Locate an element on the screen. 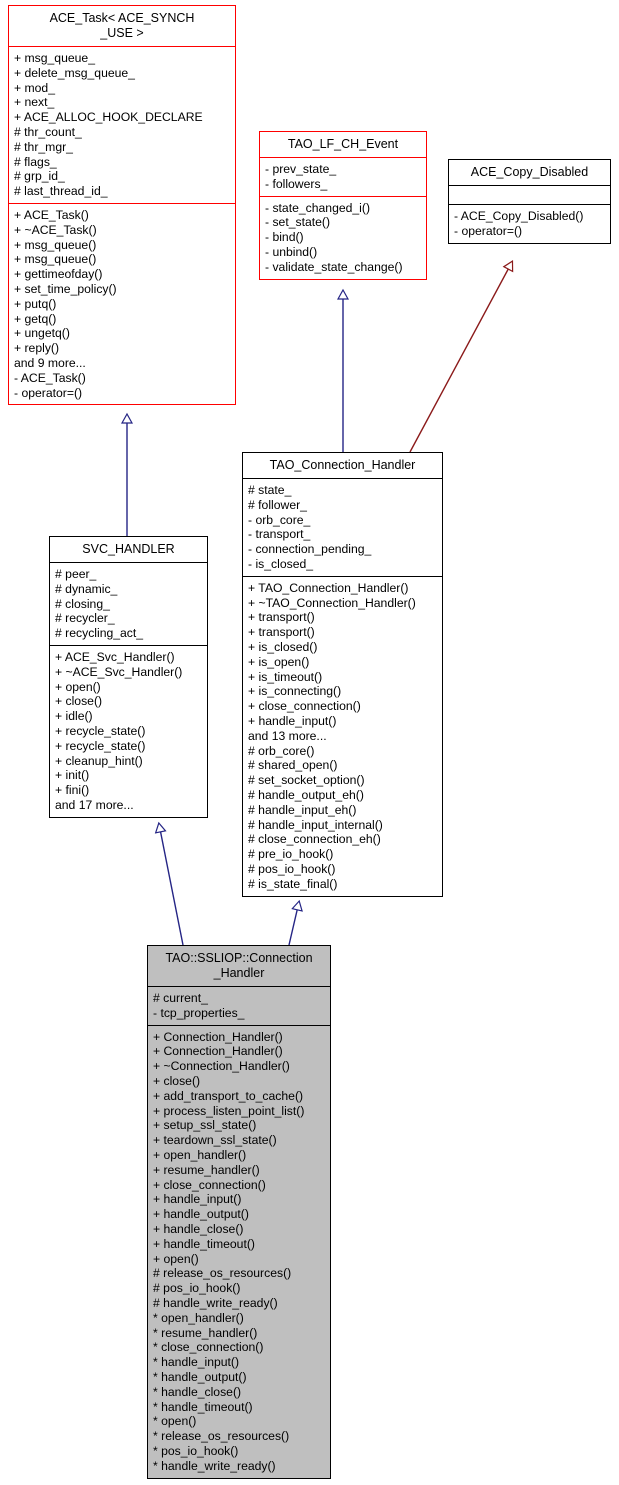 This screenshot has height=1485, width=619. class-attribute-row: # flags_ is located at coordinates (35, 161).